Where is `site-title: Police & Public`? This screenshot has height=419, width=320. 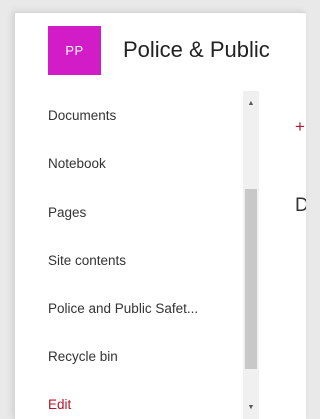 site-title: Police & Public is located at coordinates (196, 50).